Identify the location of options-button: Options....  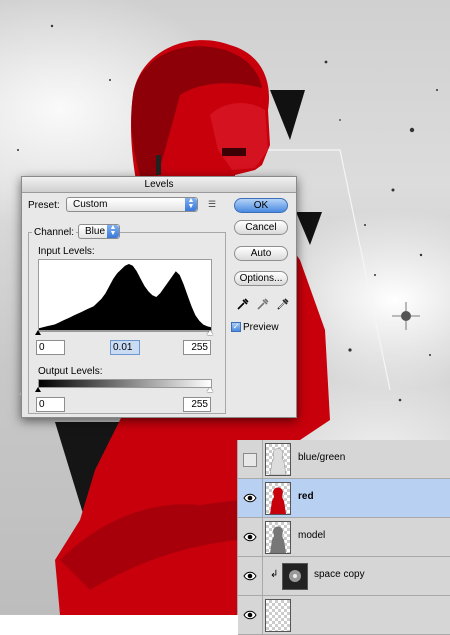
(261, 278).